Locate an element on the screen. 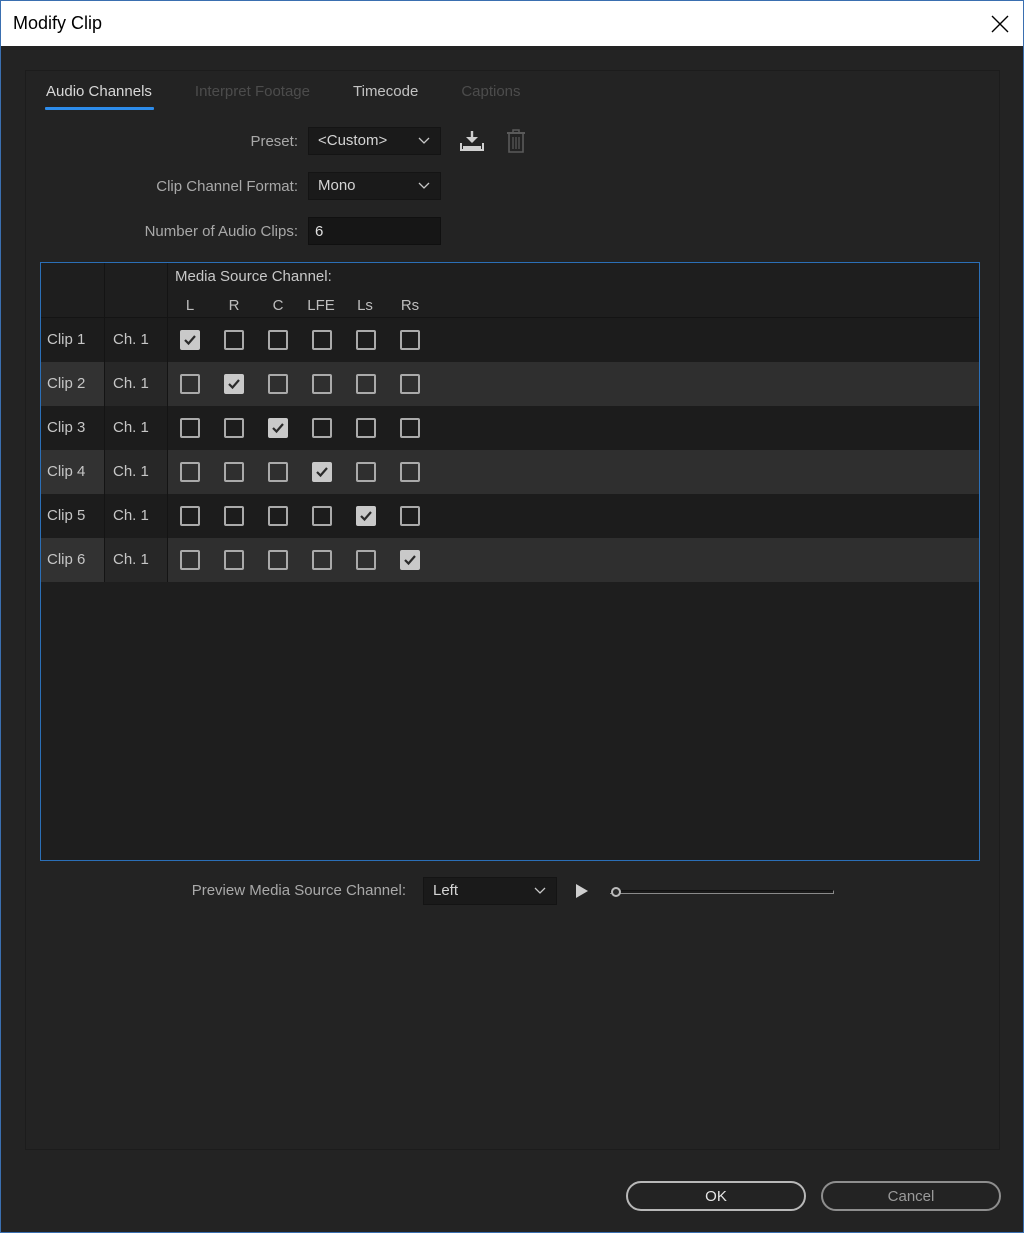  preset-value: <Custom> is located at coordinates (353, 140).